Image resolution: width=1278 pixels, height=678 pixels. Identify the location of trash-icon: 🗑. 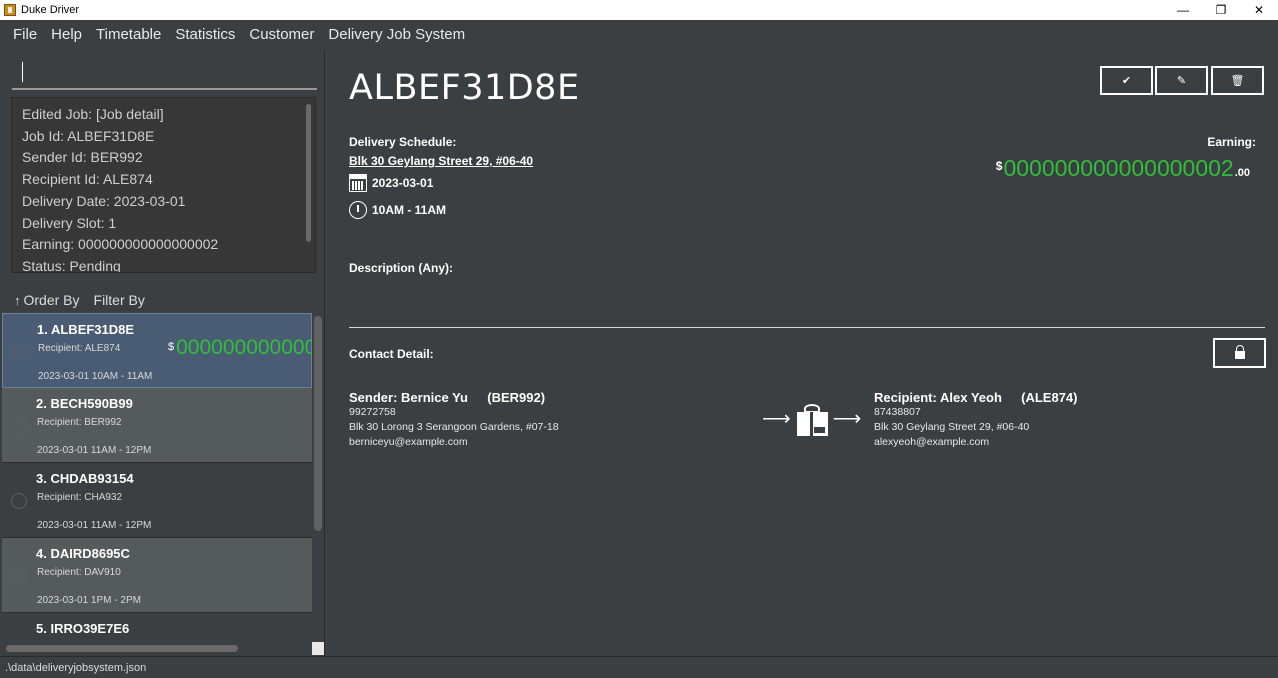
(1237, 81).